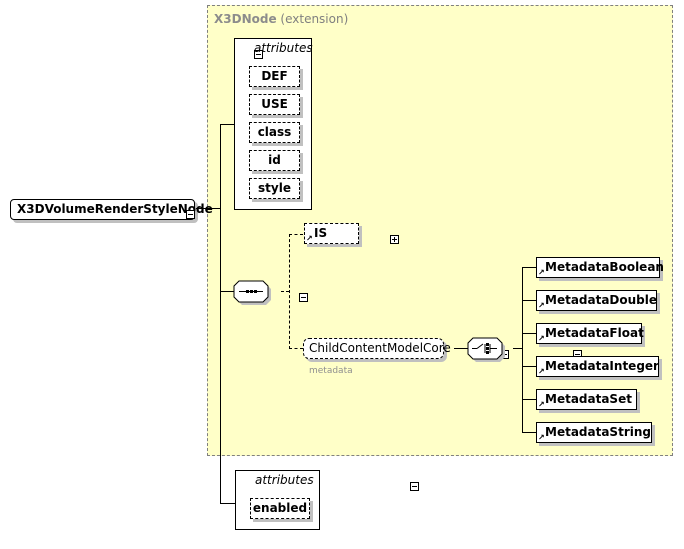 The height and width of the screenshot is (549, 684). I want to click on element-metadata-set: ↗ MetadataSet, so click(586, 399).